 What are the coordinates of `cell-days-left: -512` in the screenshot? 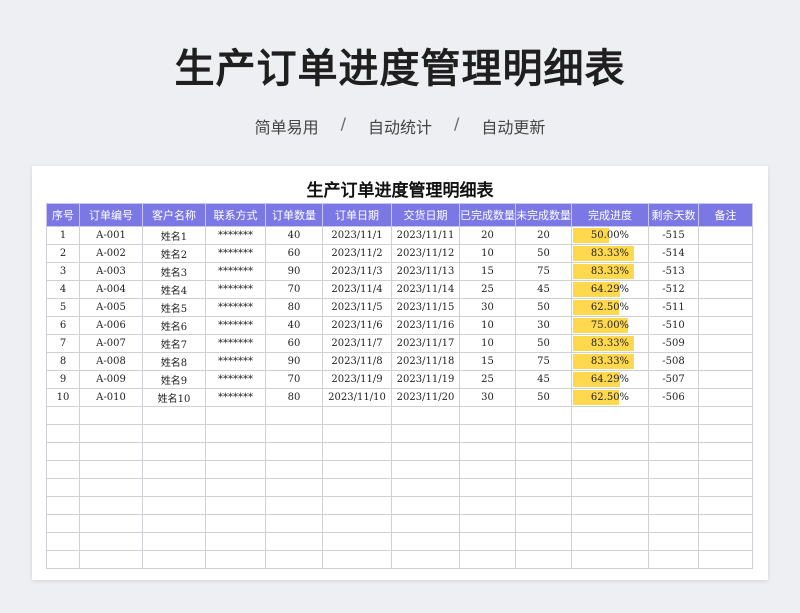 It's located at (673, 289).